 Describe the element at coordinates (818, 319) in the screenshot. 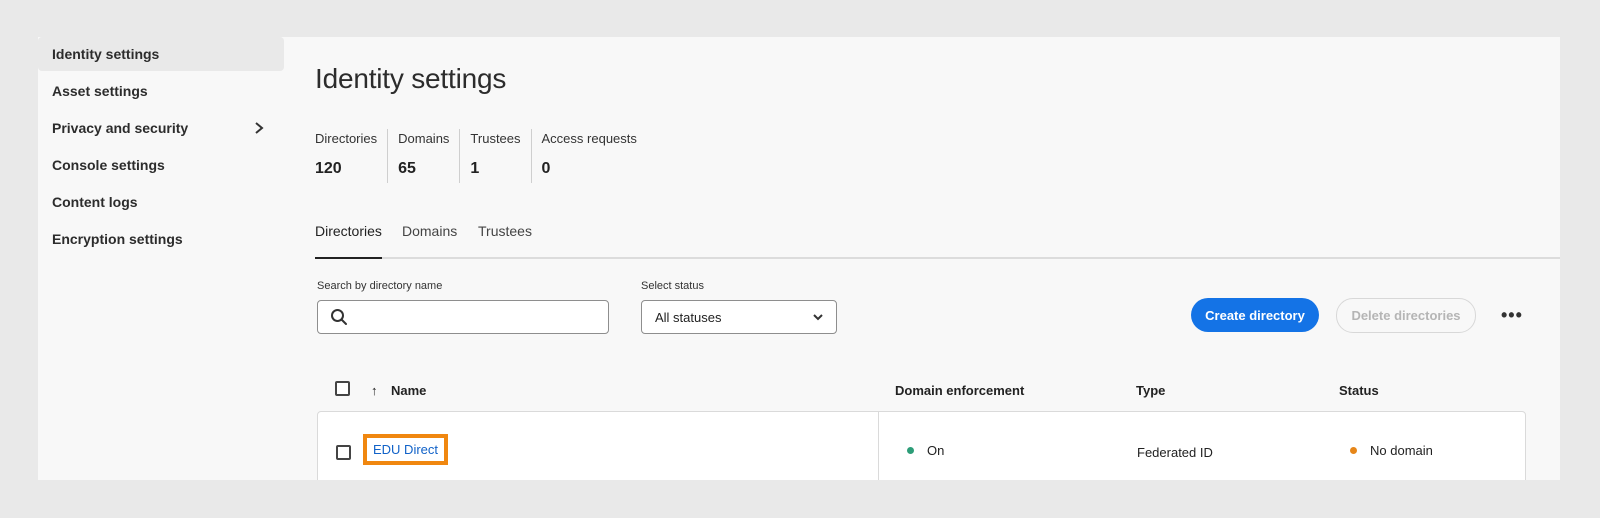

I see `chevron-down-icon` at that location.